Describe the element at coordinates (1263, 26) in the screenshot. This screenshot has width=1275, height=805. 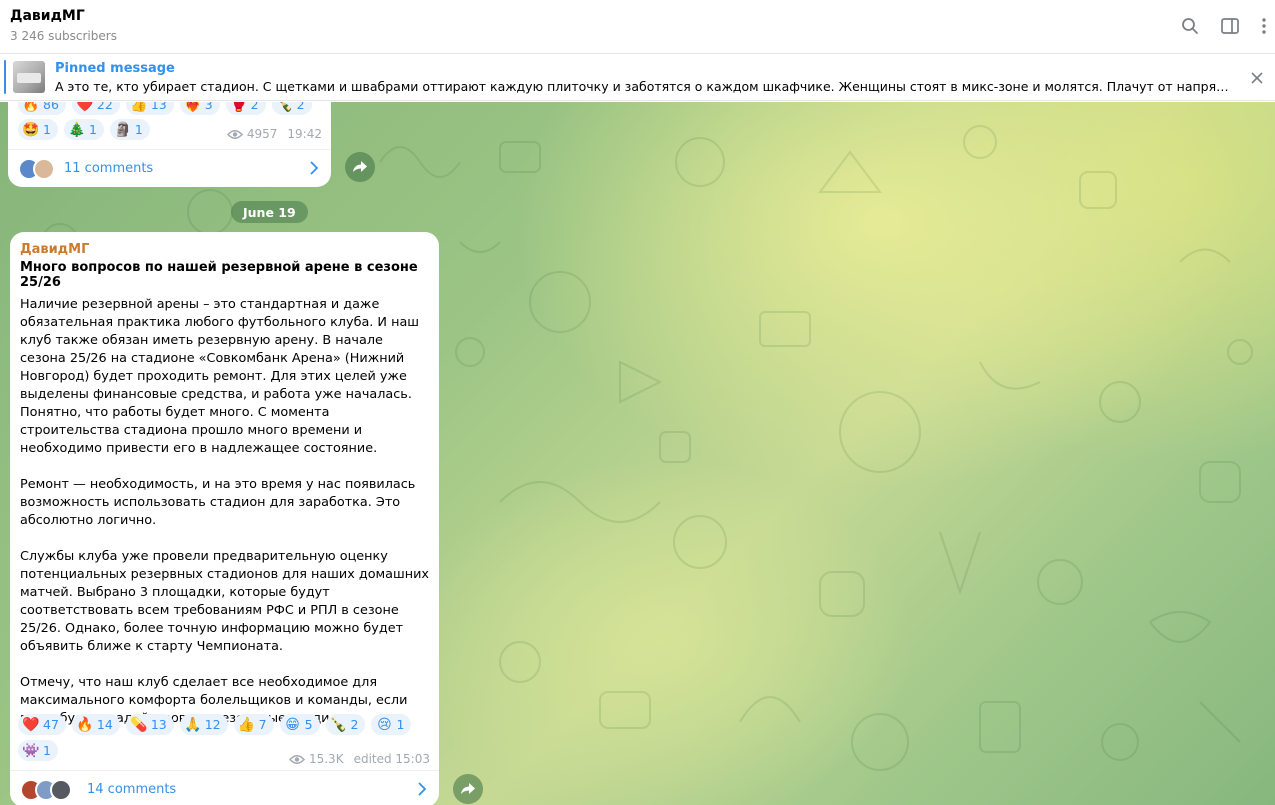
I see `more-vertical-icon` at that location.